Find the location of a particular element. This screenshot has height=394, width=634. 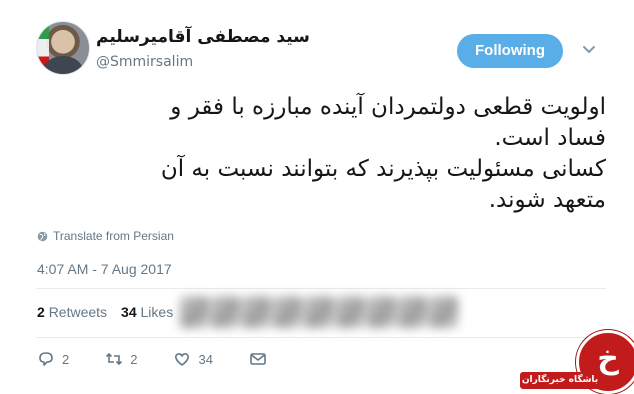

engagement-stats: 2 Retweets 34 Likes is located at coordinates (105, 312).